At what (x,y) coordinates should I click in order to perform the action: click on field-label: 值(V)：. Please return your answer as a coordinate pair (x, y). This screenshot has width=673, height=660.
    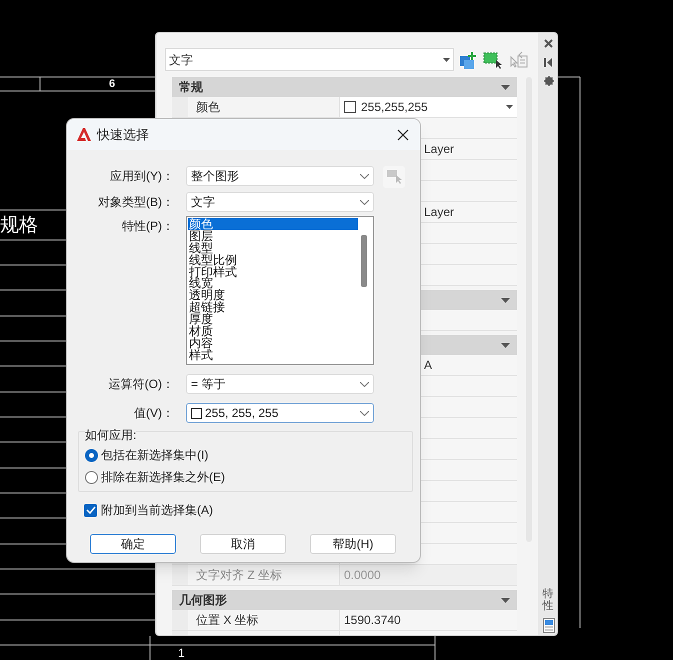
    Looking at the image, I should click on (153, 413).